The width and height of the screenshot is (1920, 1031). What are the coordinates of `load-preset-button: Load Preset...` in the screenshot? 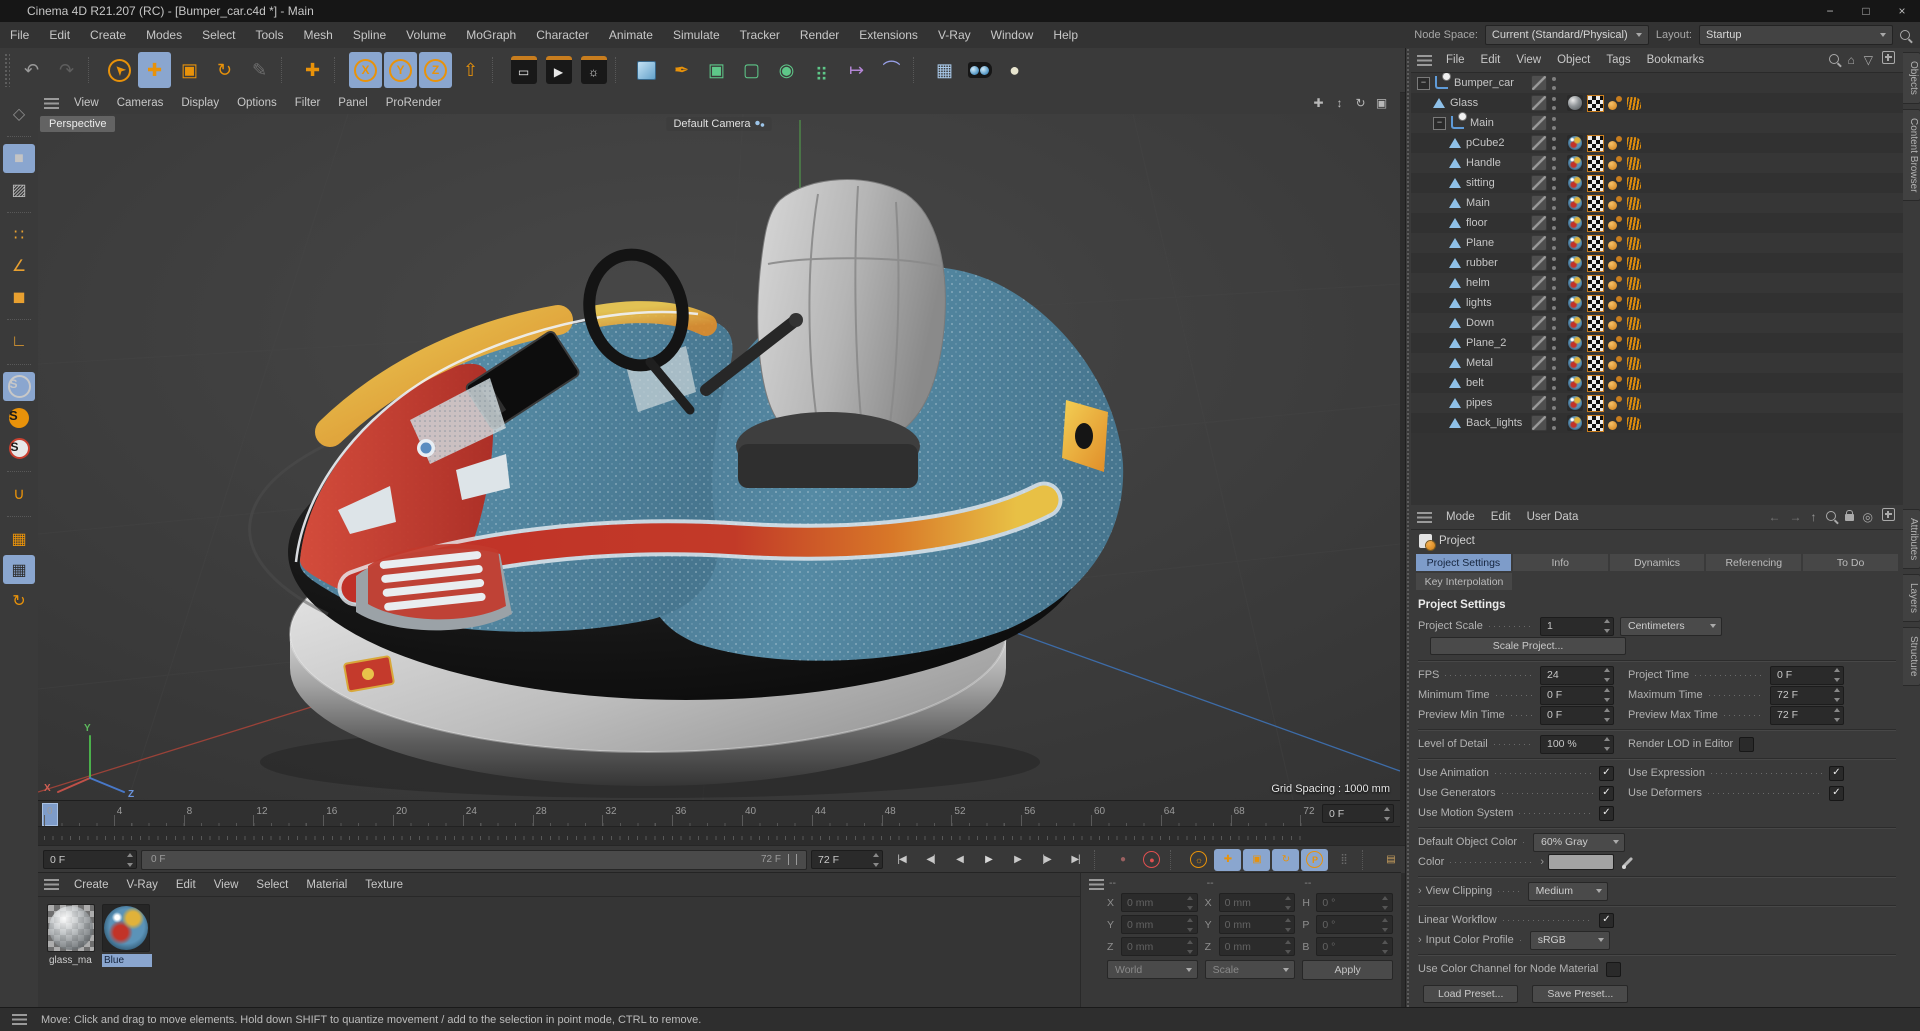 It's located at (1471, 994).